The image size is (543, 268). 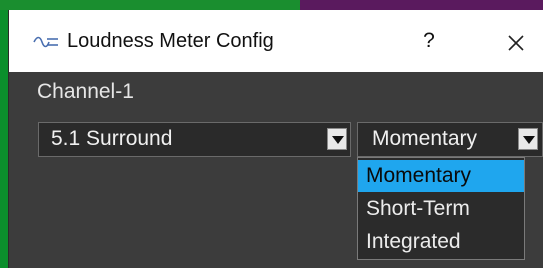 What do you see at coordinates (441, 242) in the screenshot?
I see `dropdown-option-integrated: Integrated` at bounding box center [441, 242].